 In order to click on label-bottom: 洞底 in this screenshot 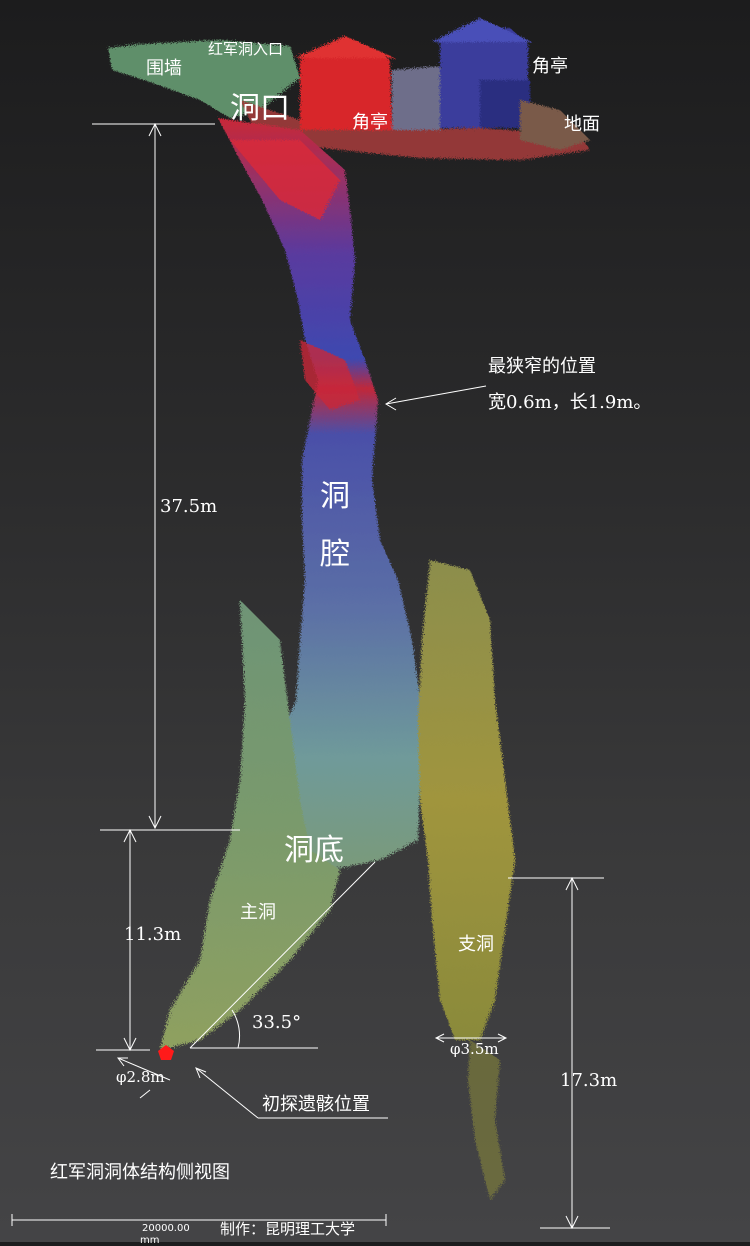, I will do `click(314, 850)`.